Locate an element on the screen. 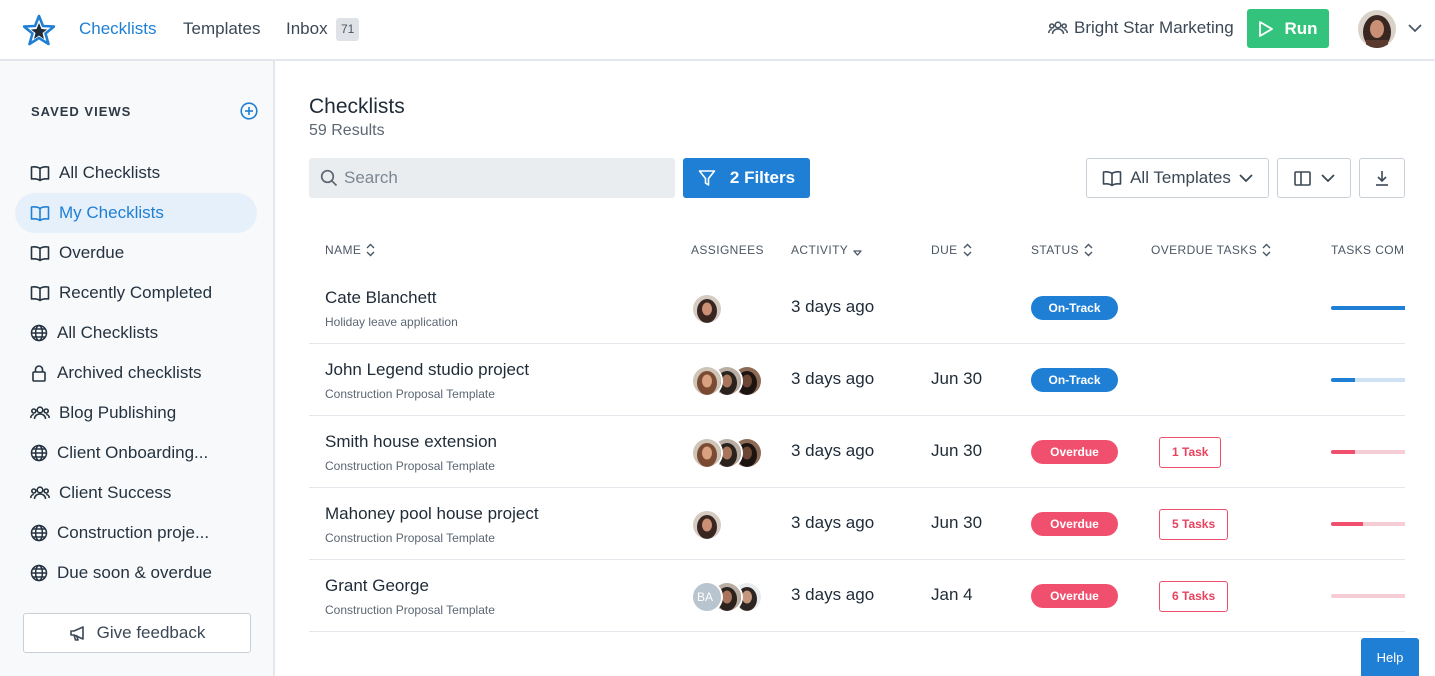 This screenshot has width=1435, height=676. avatar-photo-icon is located at coordinates (1377, 29).